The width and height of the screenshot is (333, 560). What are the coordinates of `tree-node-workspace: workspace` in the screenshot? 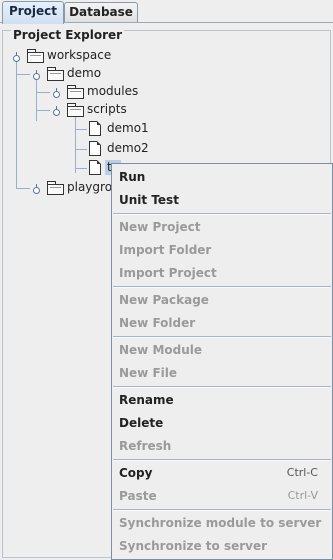 It's located at (79, 55).